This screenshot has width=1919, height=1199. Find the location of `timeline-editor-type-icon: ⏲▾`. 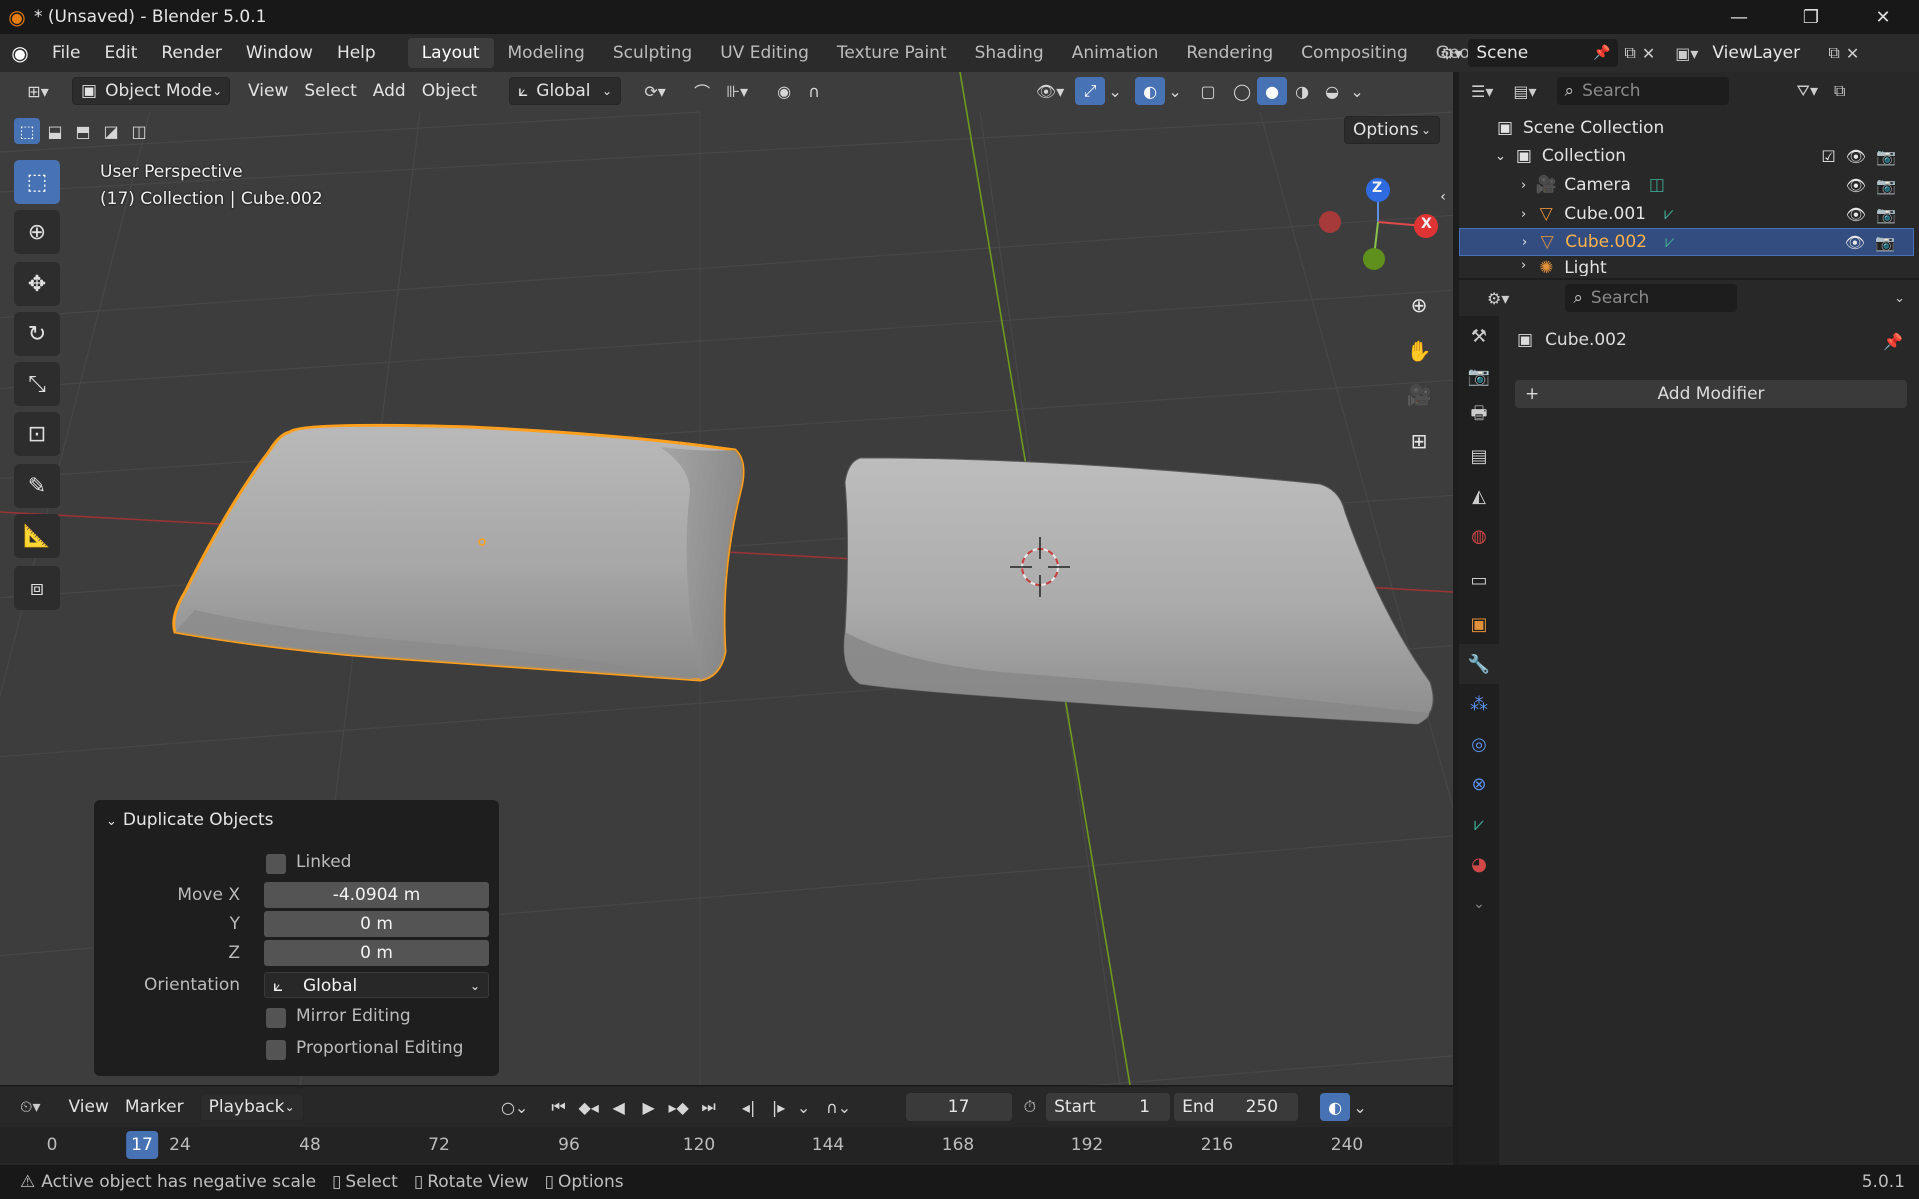

timeline-editor-type-icon: ⏲▾ is located at coordinates (30, 1107).